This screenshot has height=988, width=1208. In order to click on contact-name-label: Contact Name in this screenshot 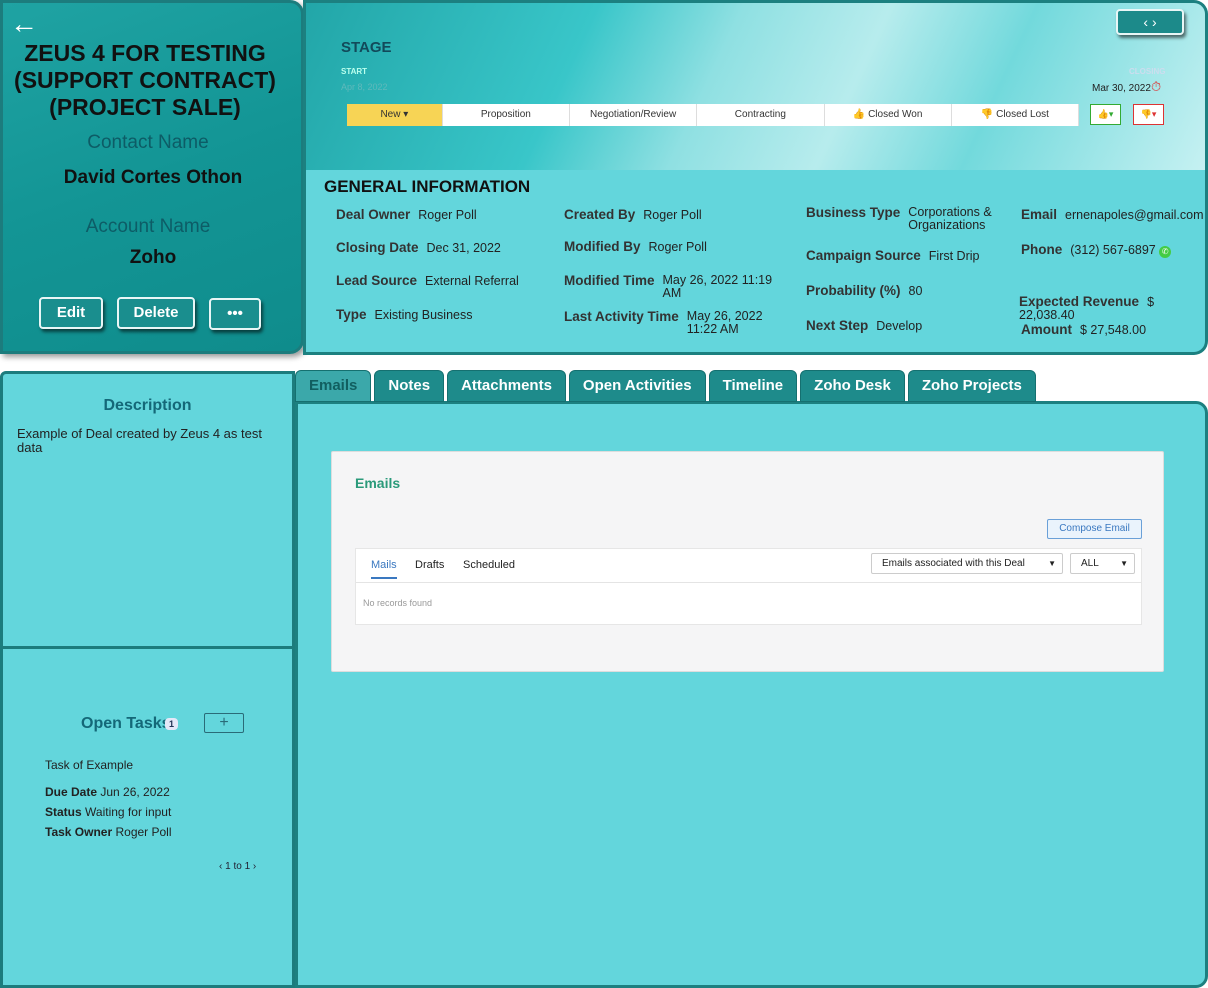, I will do `click(148, 142)`.